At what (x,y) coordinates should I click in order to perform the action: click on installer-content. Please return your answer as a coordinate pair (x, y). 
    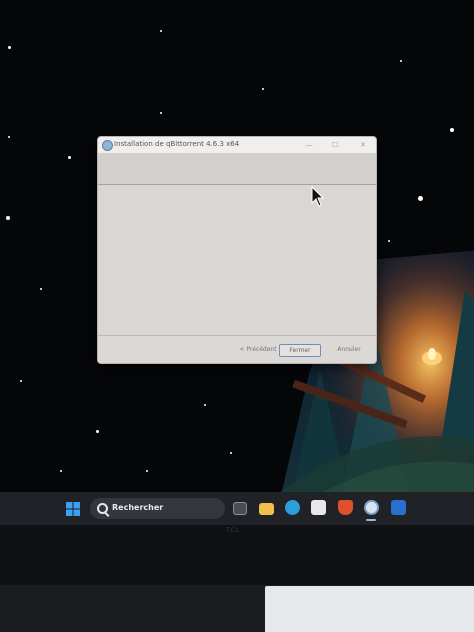
    Looking at the image, I should click on (237, 260).